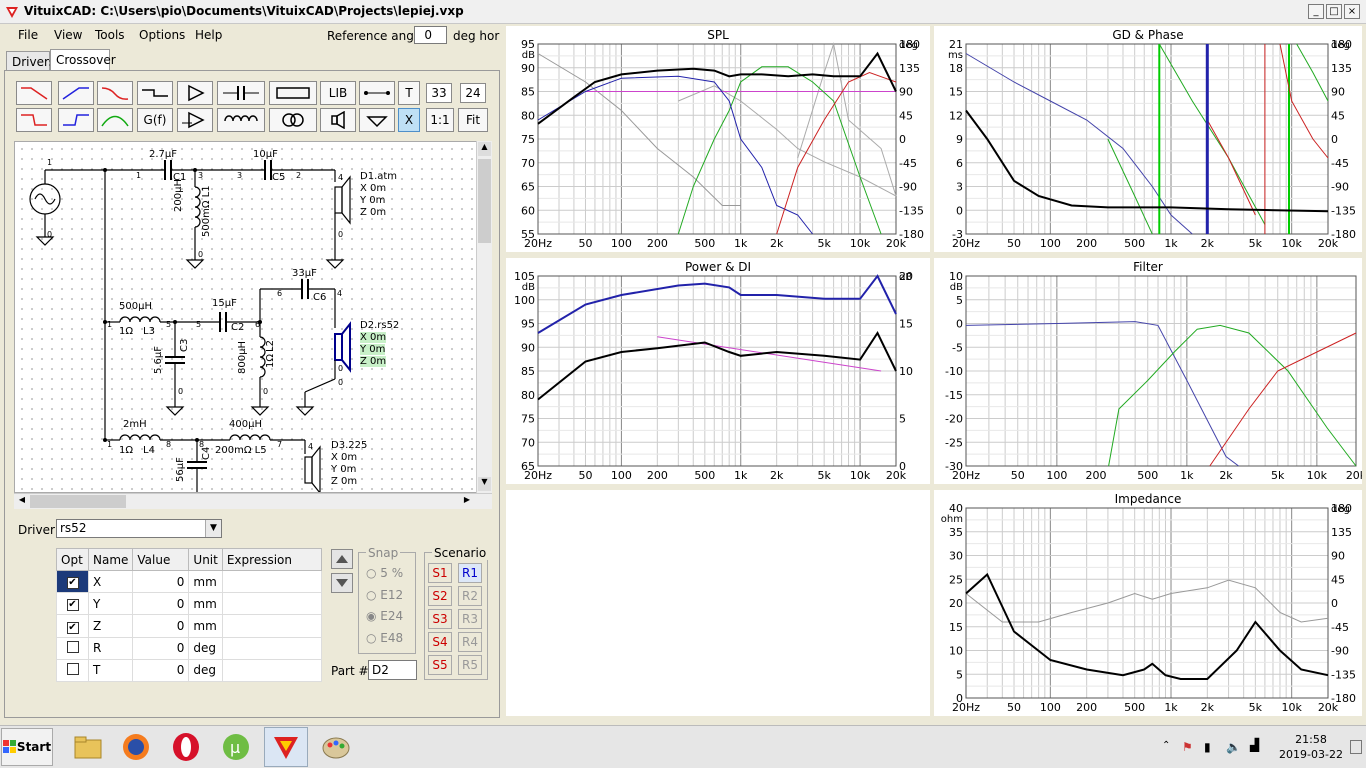  Describe the element at coordinates (195, 120) in the screenshot. I see `buffer-button` at that location.